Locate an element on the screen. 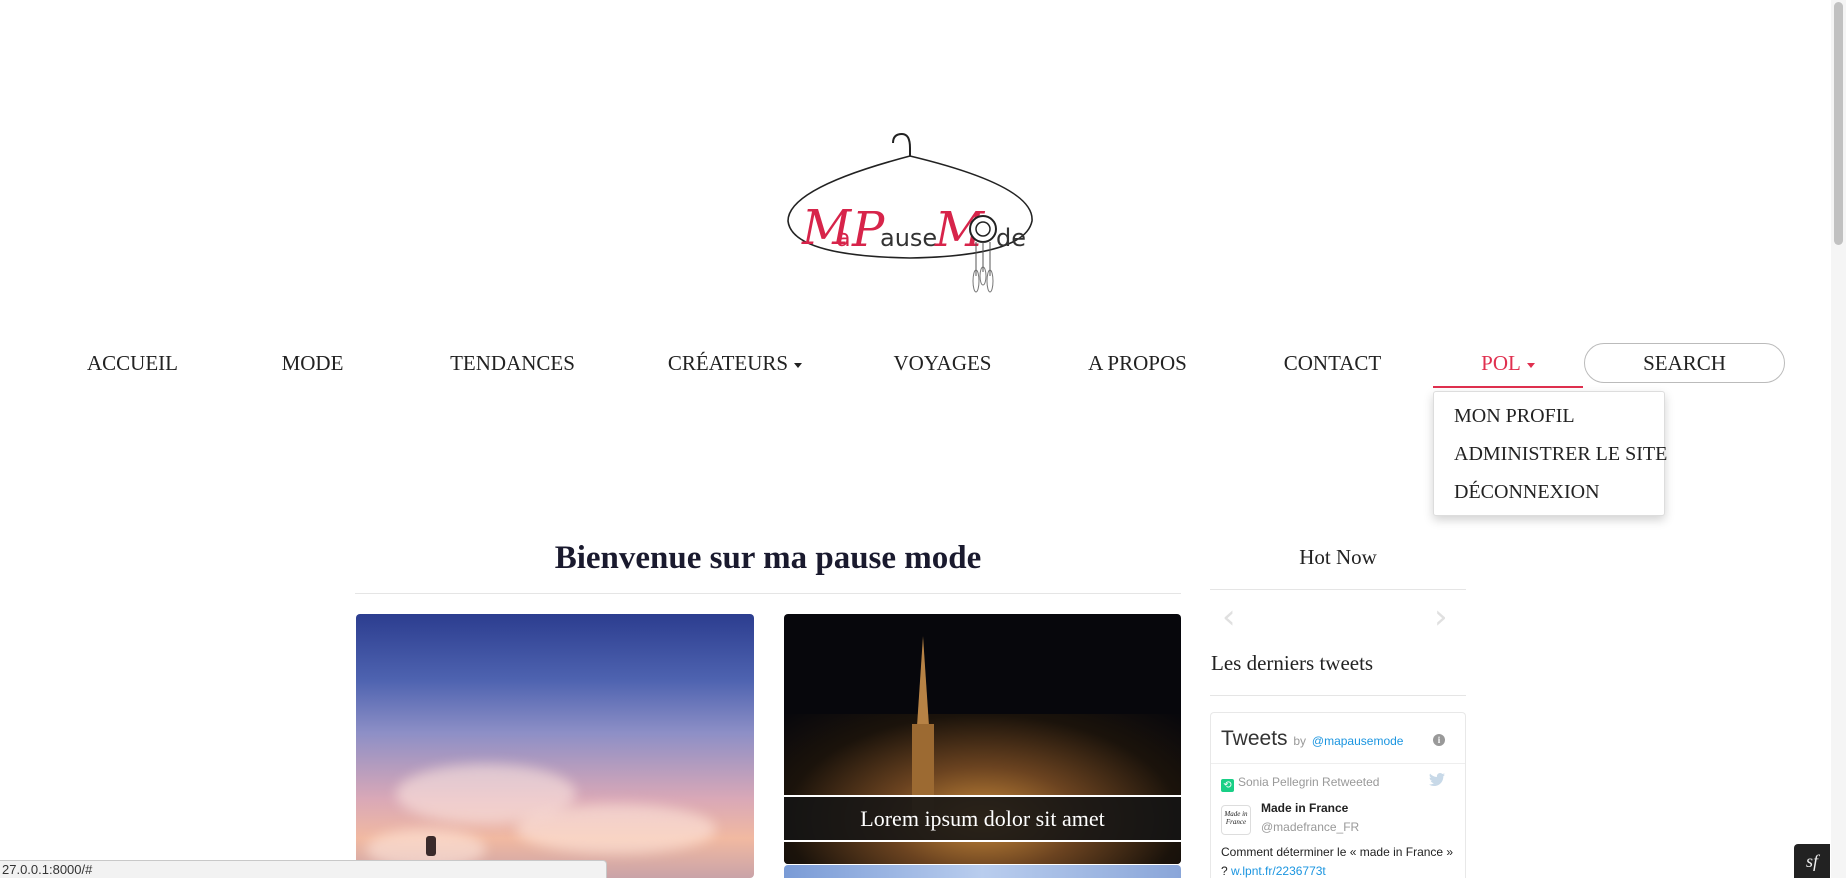 This screenshot has height=878, width=1846. retweet-row: ⟲ Sonia Pellegrin Retweeted is located at coordinates (1300, 783).